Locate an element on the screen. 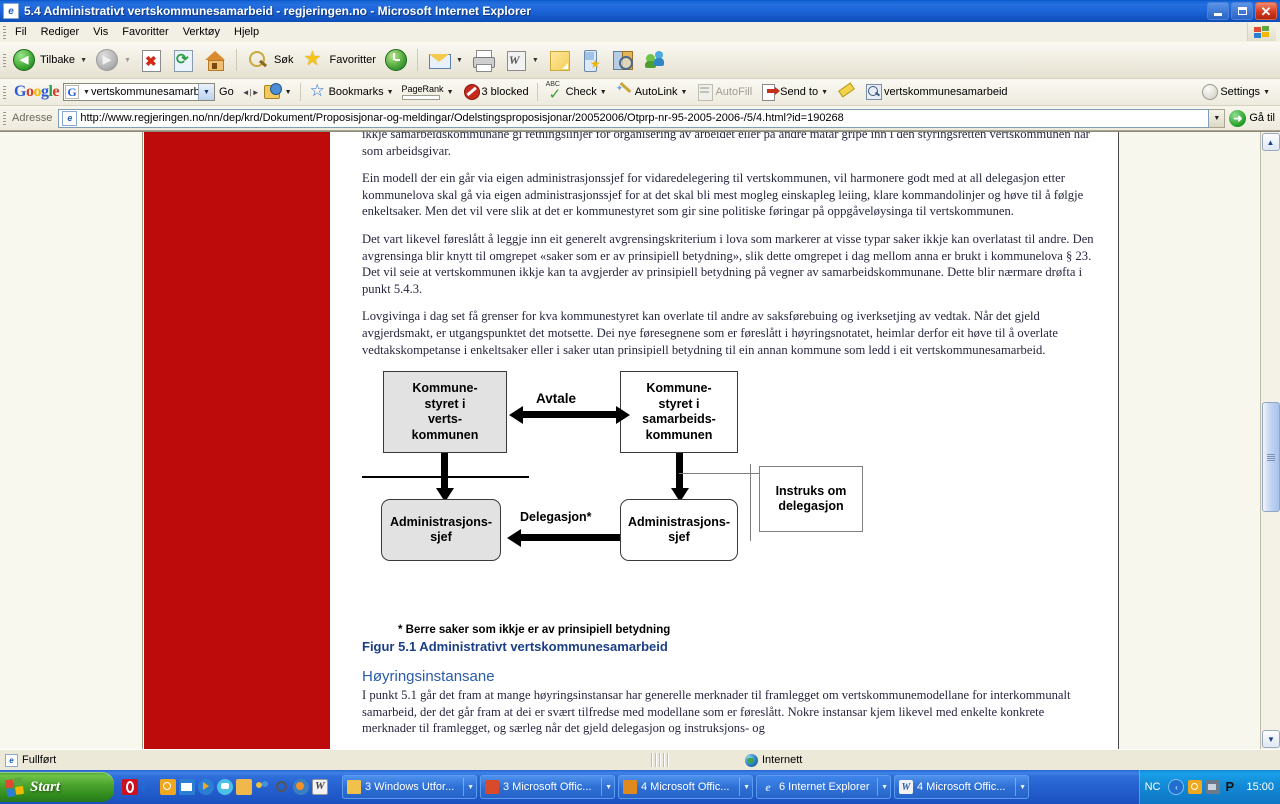  menu-fil: Fil is located at coordinates (21, 32).